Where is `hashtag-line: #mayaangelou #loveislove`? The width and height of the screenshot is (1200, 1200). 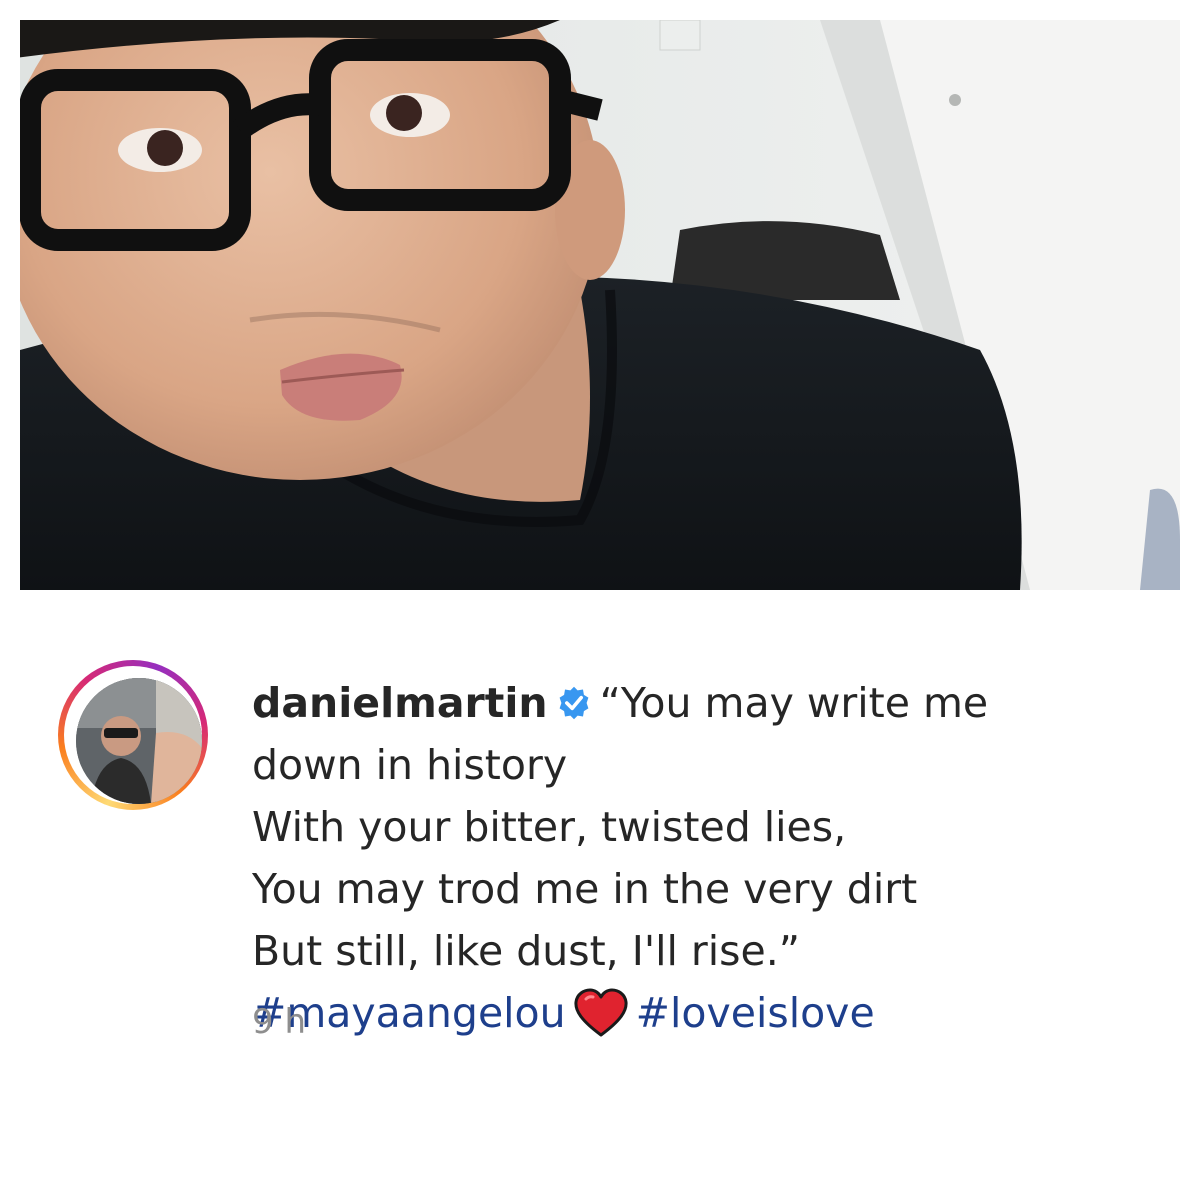
hashtag-line: #mayaangelou #loveislove is located at coordinates (702, 1013).